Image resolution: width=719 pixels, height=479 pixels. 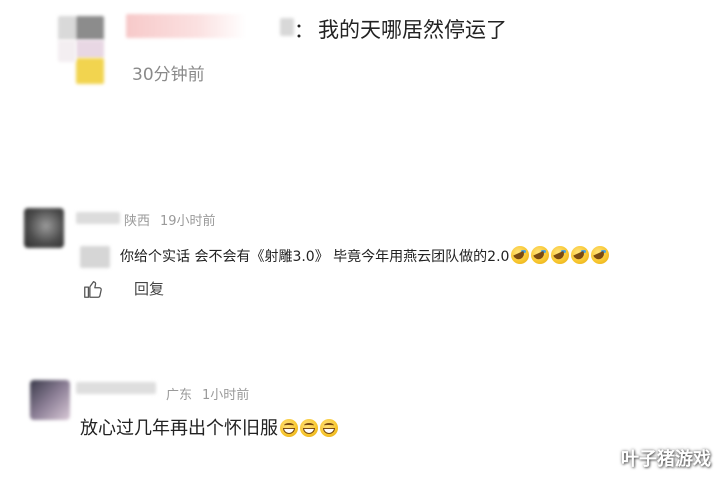 What do you see at coordinates (179, 395) in the screenshot?
I see `reply-location: 广东` at bounding box center [179, 395].